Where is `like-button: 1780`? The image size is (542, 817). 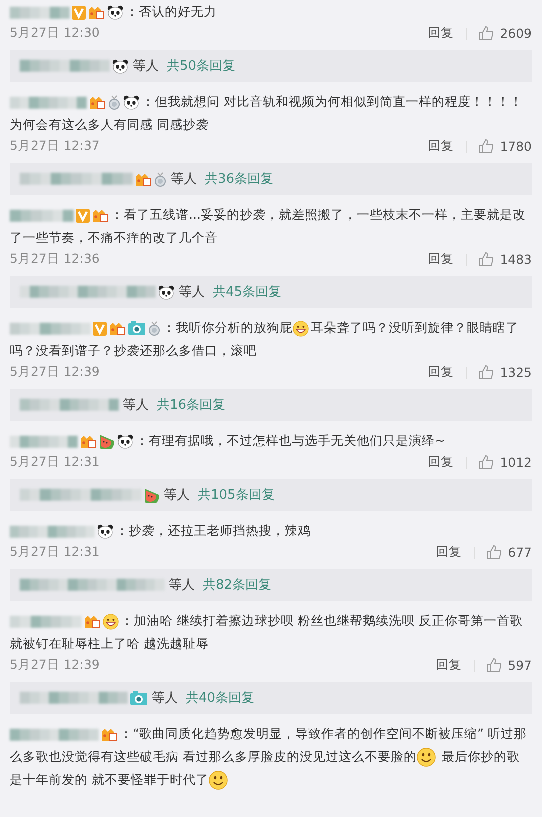 like-button: 1780 is located at coordinates (505, 146).